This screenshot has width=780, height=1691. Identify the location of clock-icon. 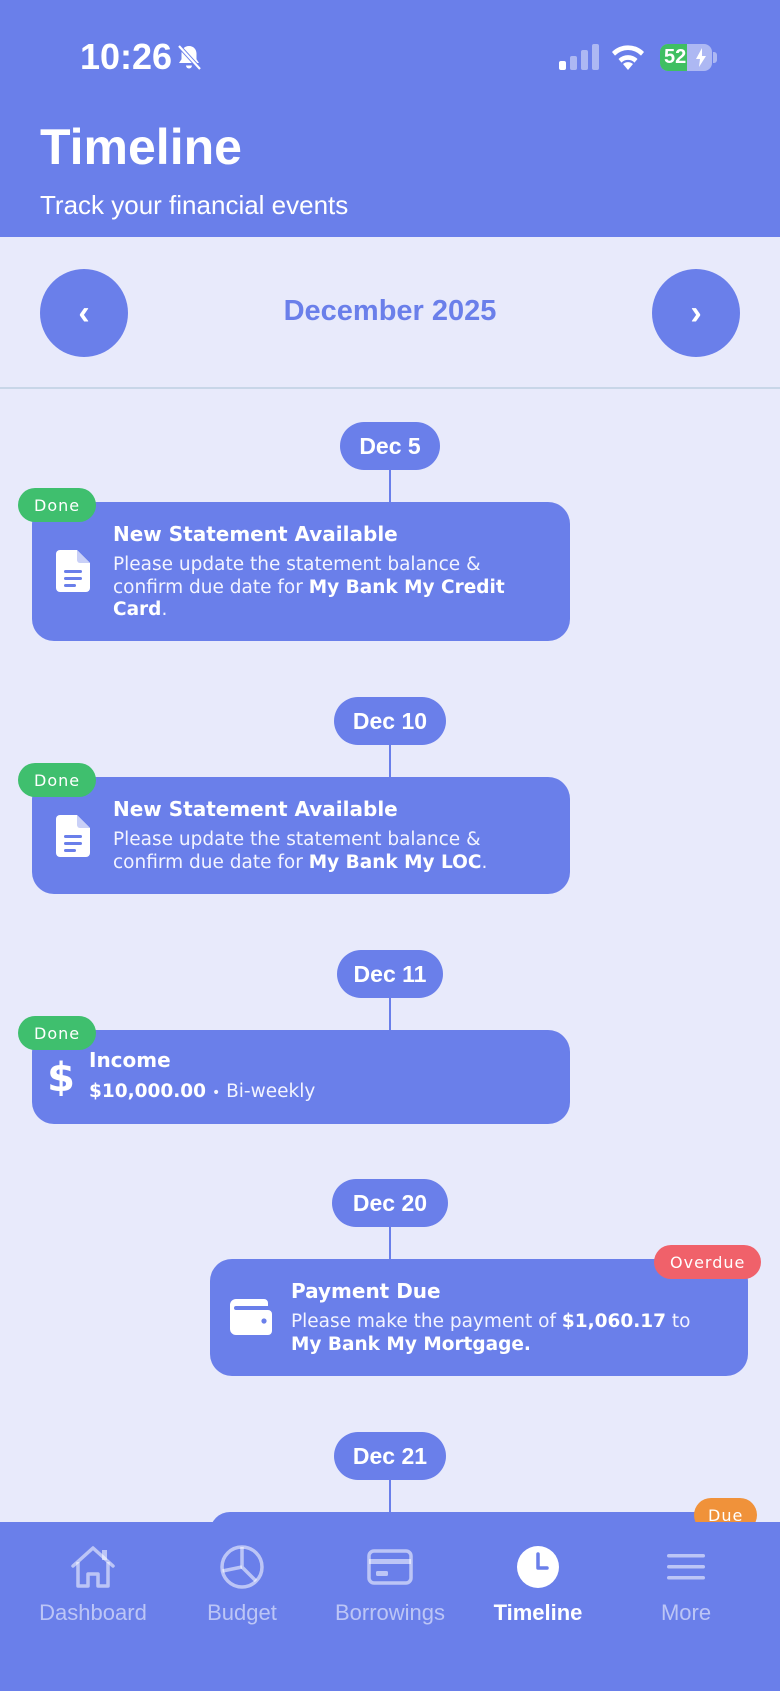
(538, 1567).